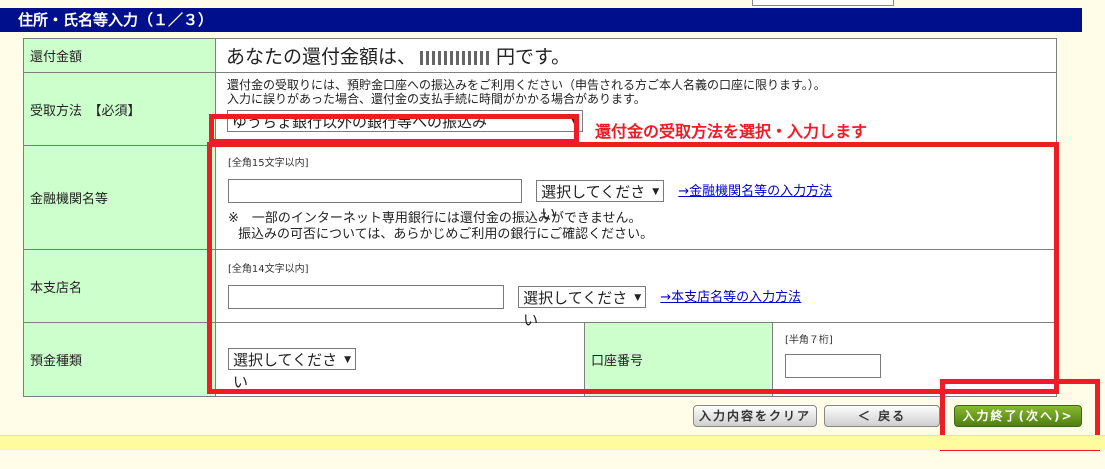  What do you see at coordinates (823, 3) in the screenshot?
I see `top-box` at bounding box center [823, 3].